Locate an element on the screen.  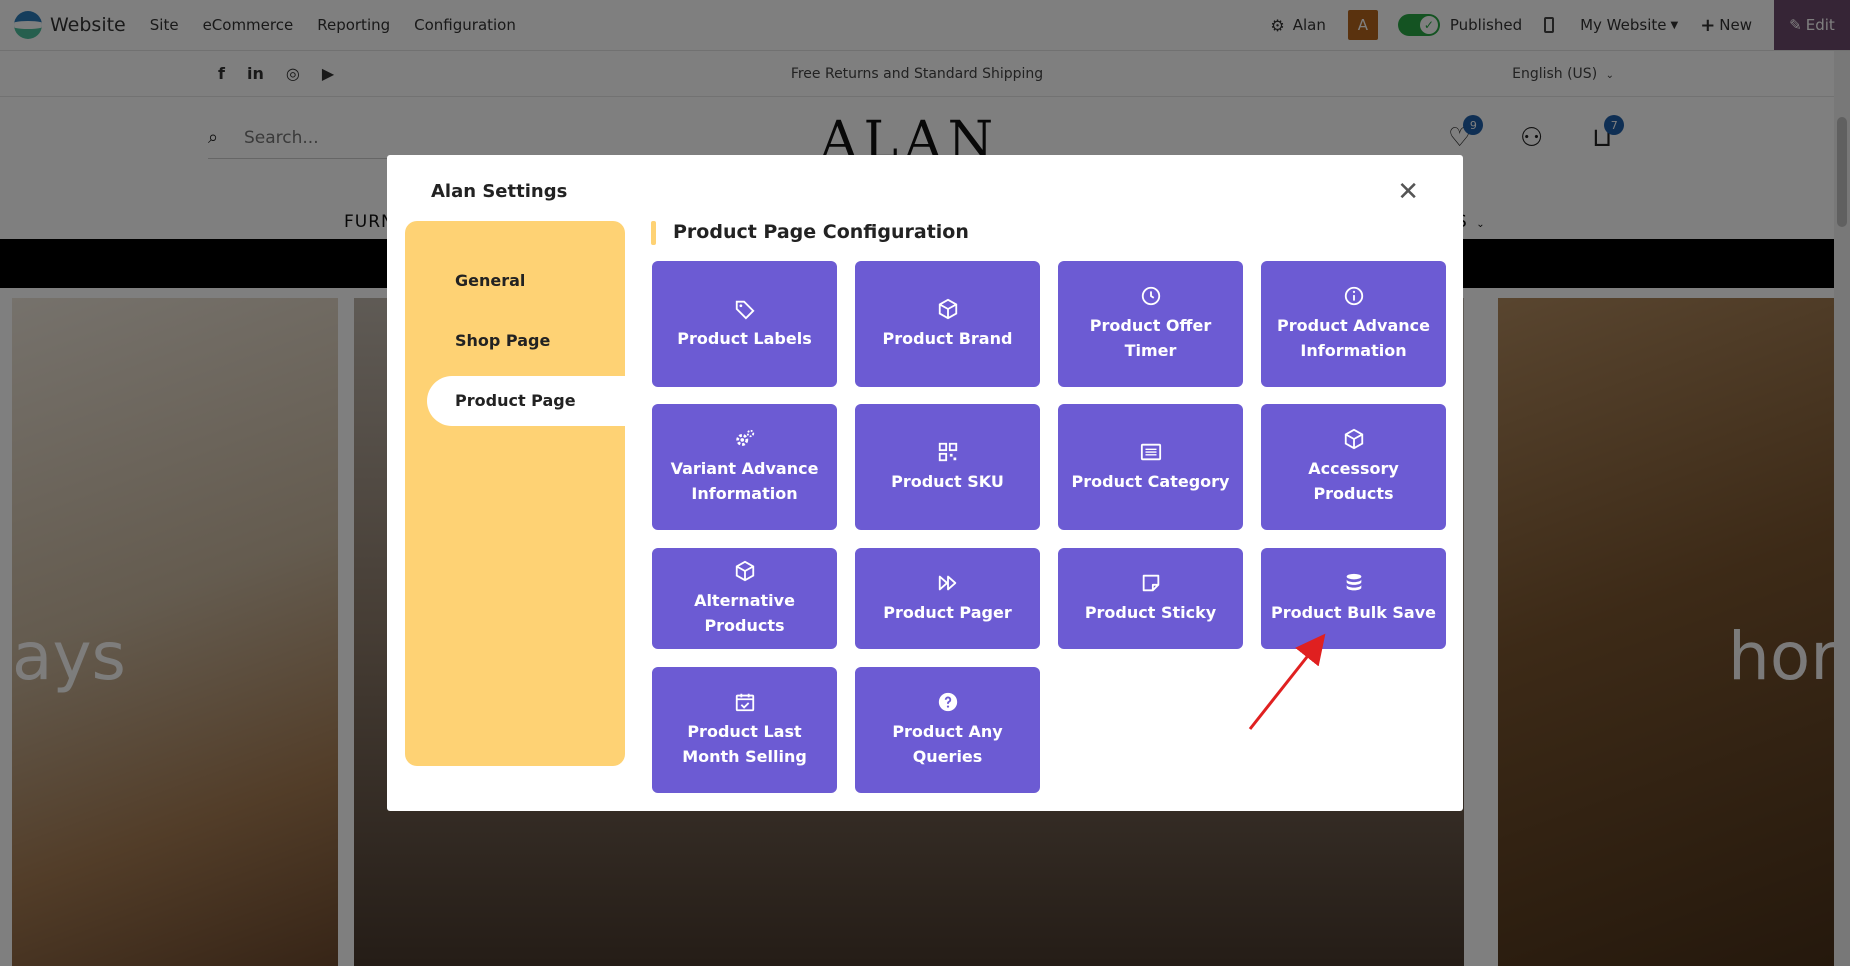
sidebar-item-product-page: Product Page is located at coordinates (526, 401).